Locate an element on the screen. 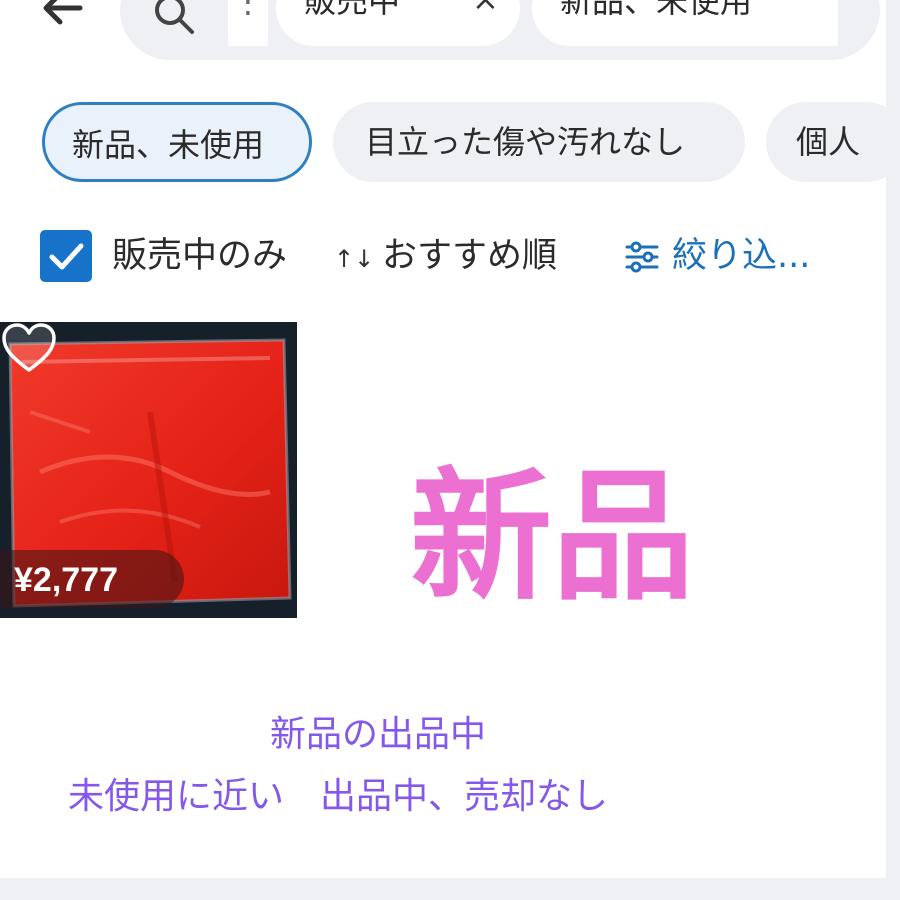  product-card: ¥2,777 is located at coordinates (148, 470).